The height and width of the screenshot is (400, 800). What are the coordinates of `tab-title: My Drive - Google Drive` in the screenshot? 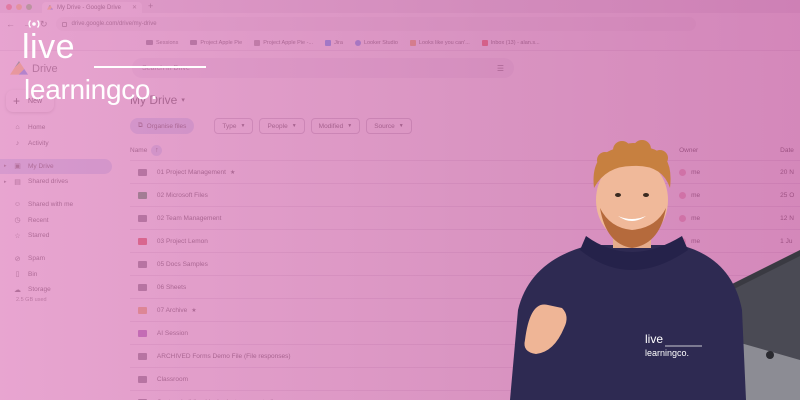 It's located at (89, 7).